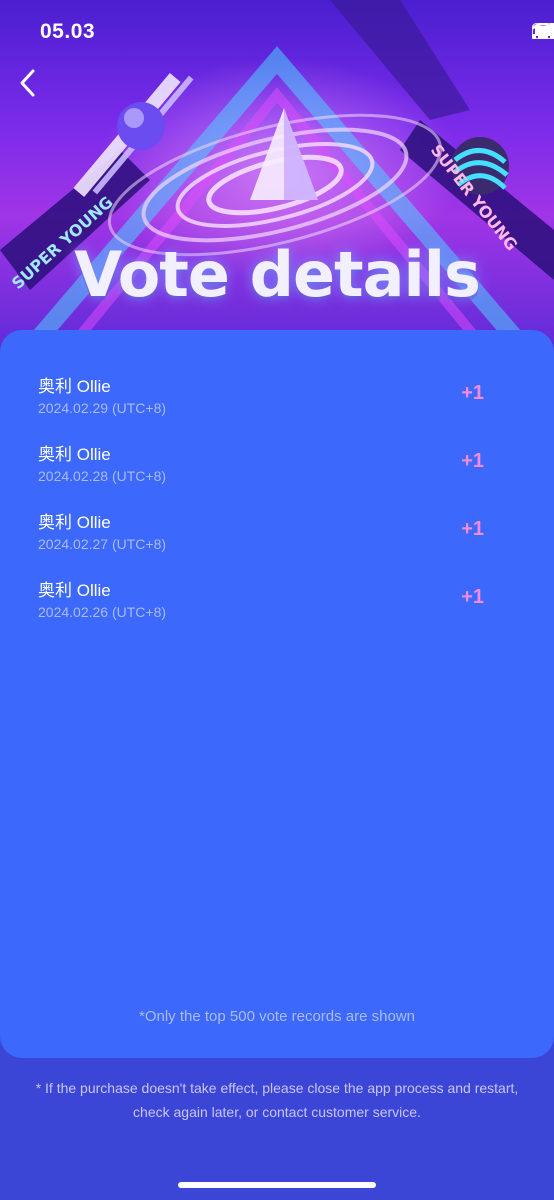  Describe the element at coordinates (27, 83) in the screenshot. I see `chevron-left-icon` at that location.